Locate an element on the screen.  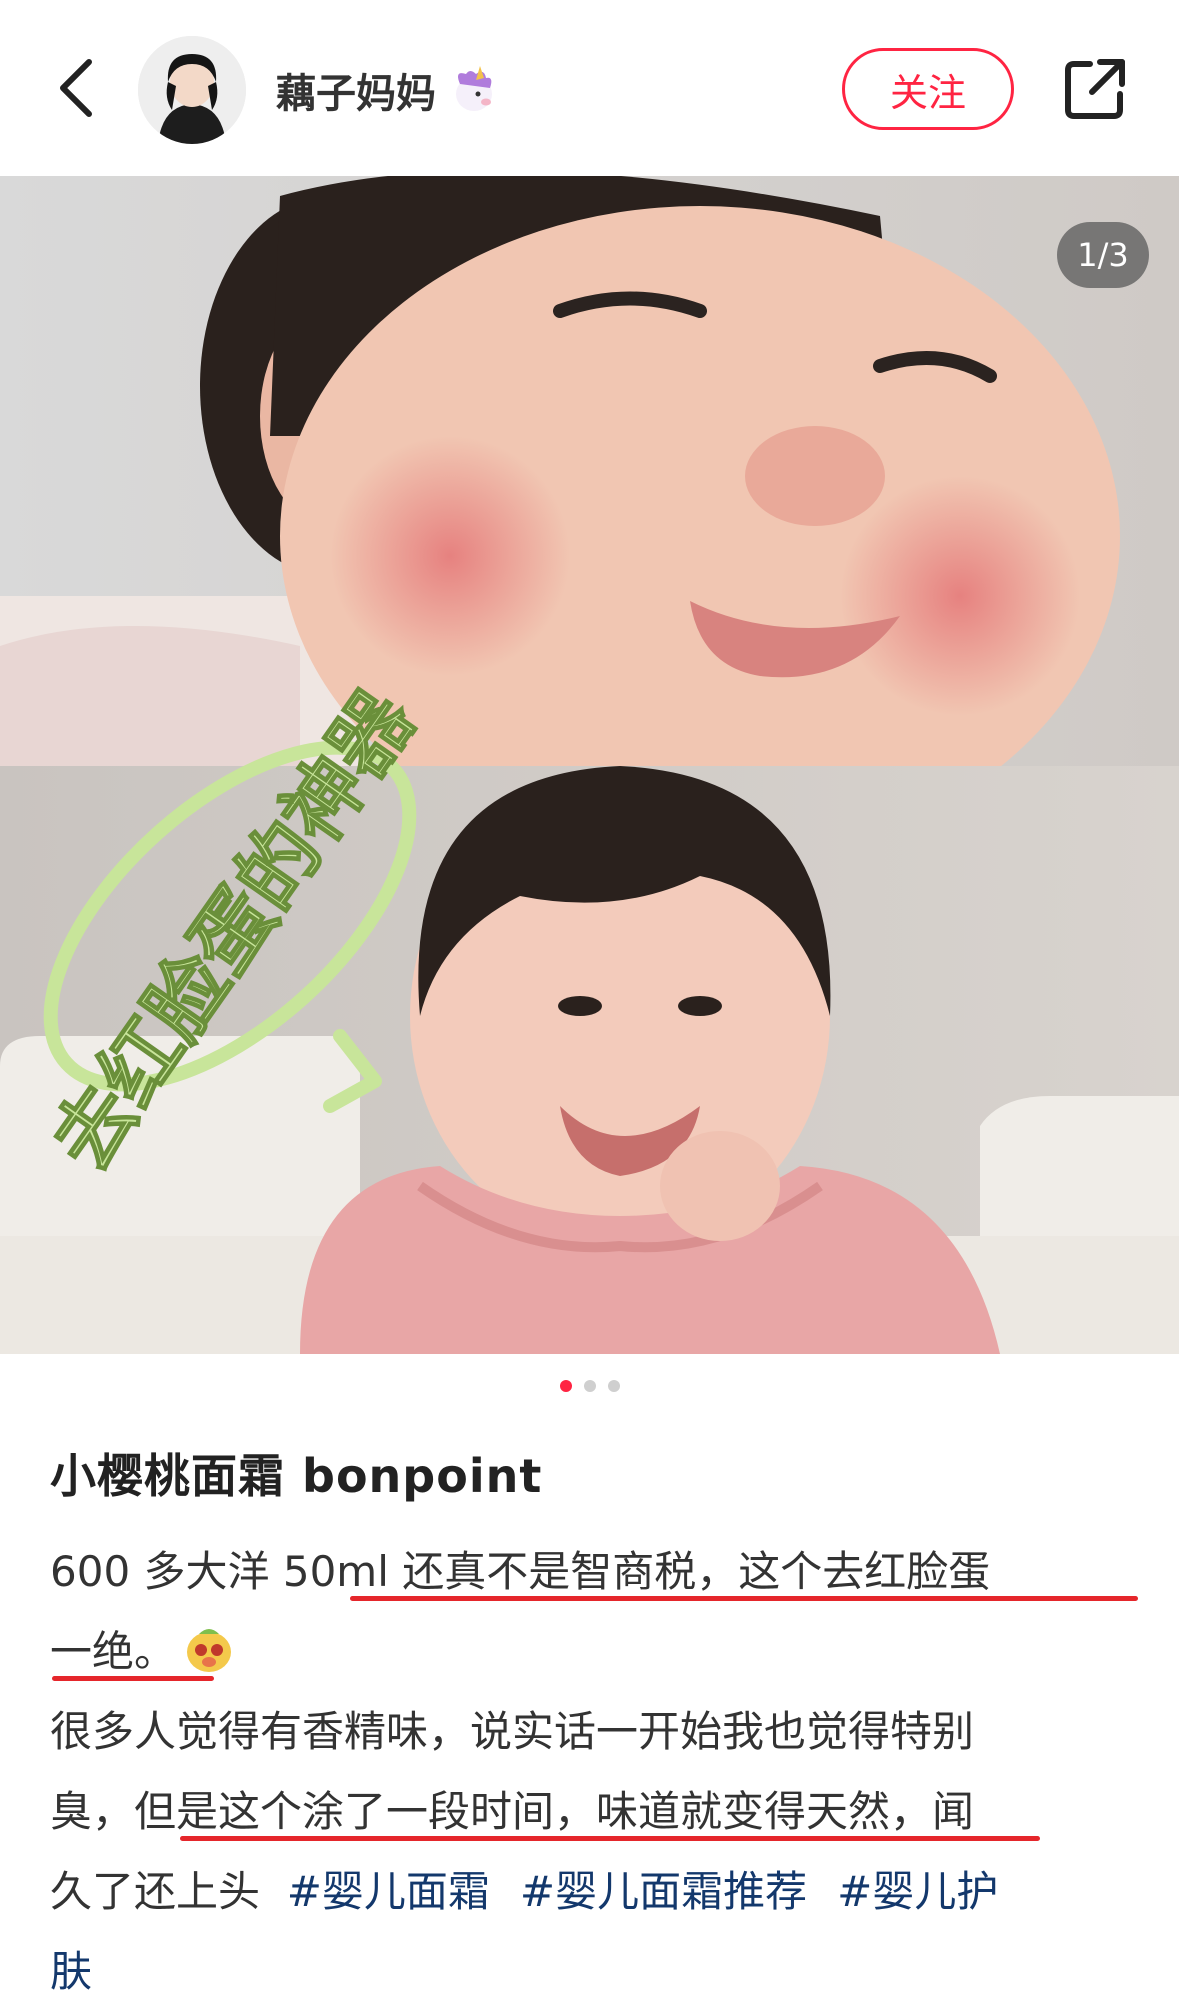
chevron-left-icon is located at coordinates (76, 88).